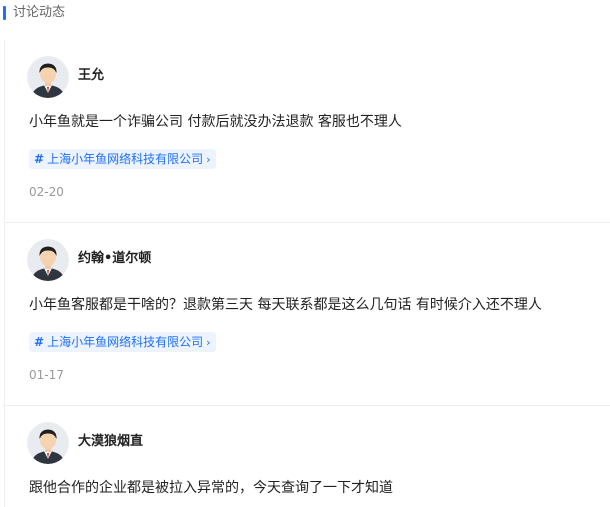 The image size is (610, 507). I want to click on section-accent-bar, so click(4, 13).